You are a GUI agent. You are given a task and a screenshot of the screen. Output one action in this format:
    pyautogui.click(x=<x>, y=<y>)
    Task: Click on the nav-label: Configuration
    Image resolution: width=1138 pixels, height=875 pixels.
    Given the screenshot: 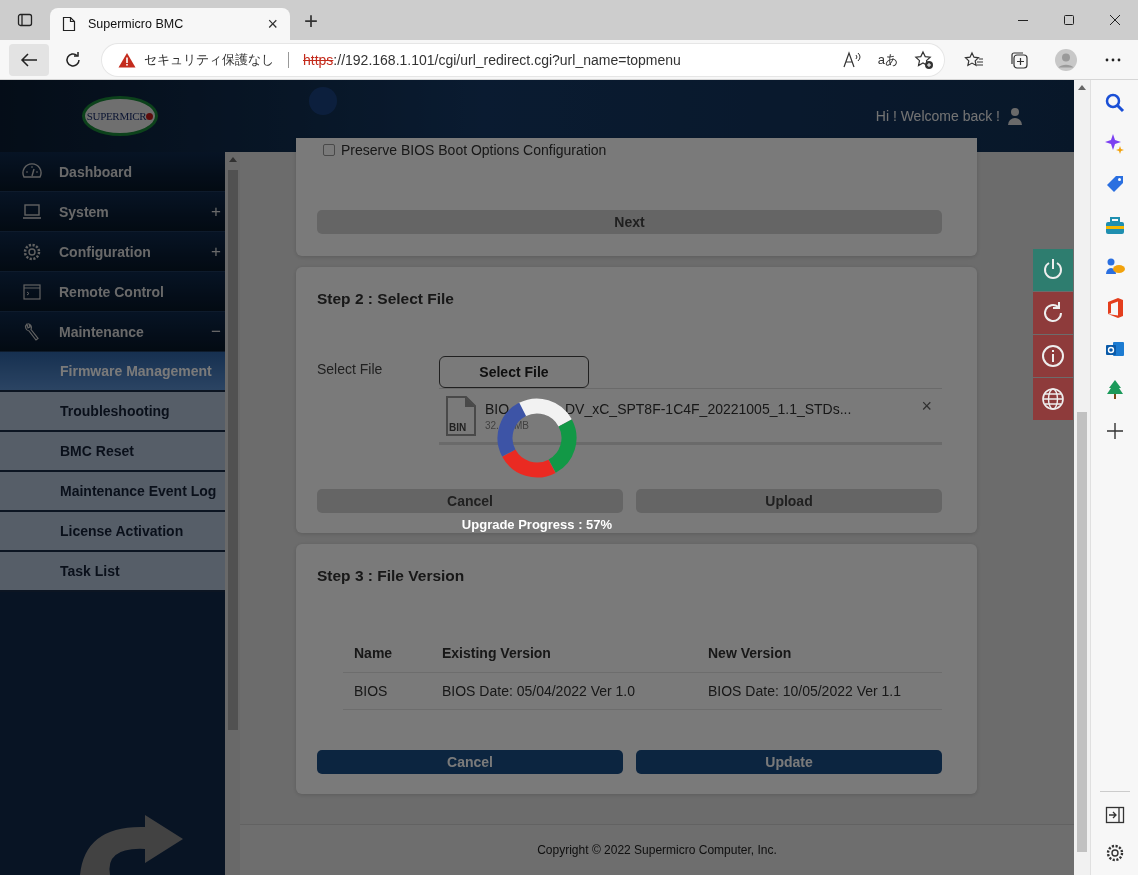 What is the action you would take?
    pyautogui.click(x=105, y=251)
    